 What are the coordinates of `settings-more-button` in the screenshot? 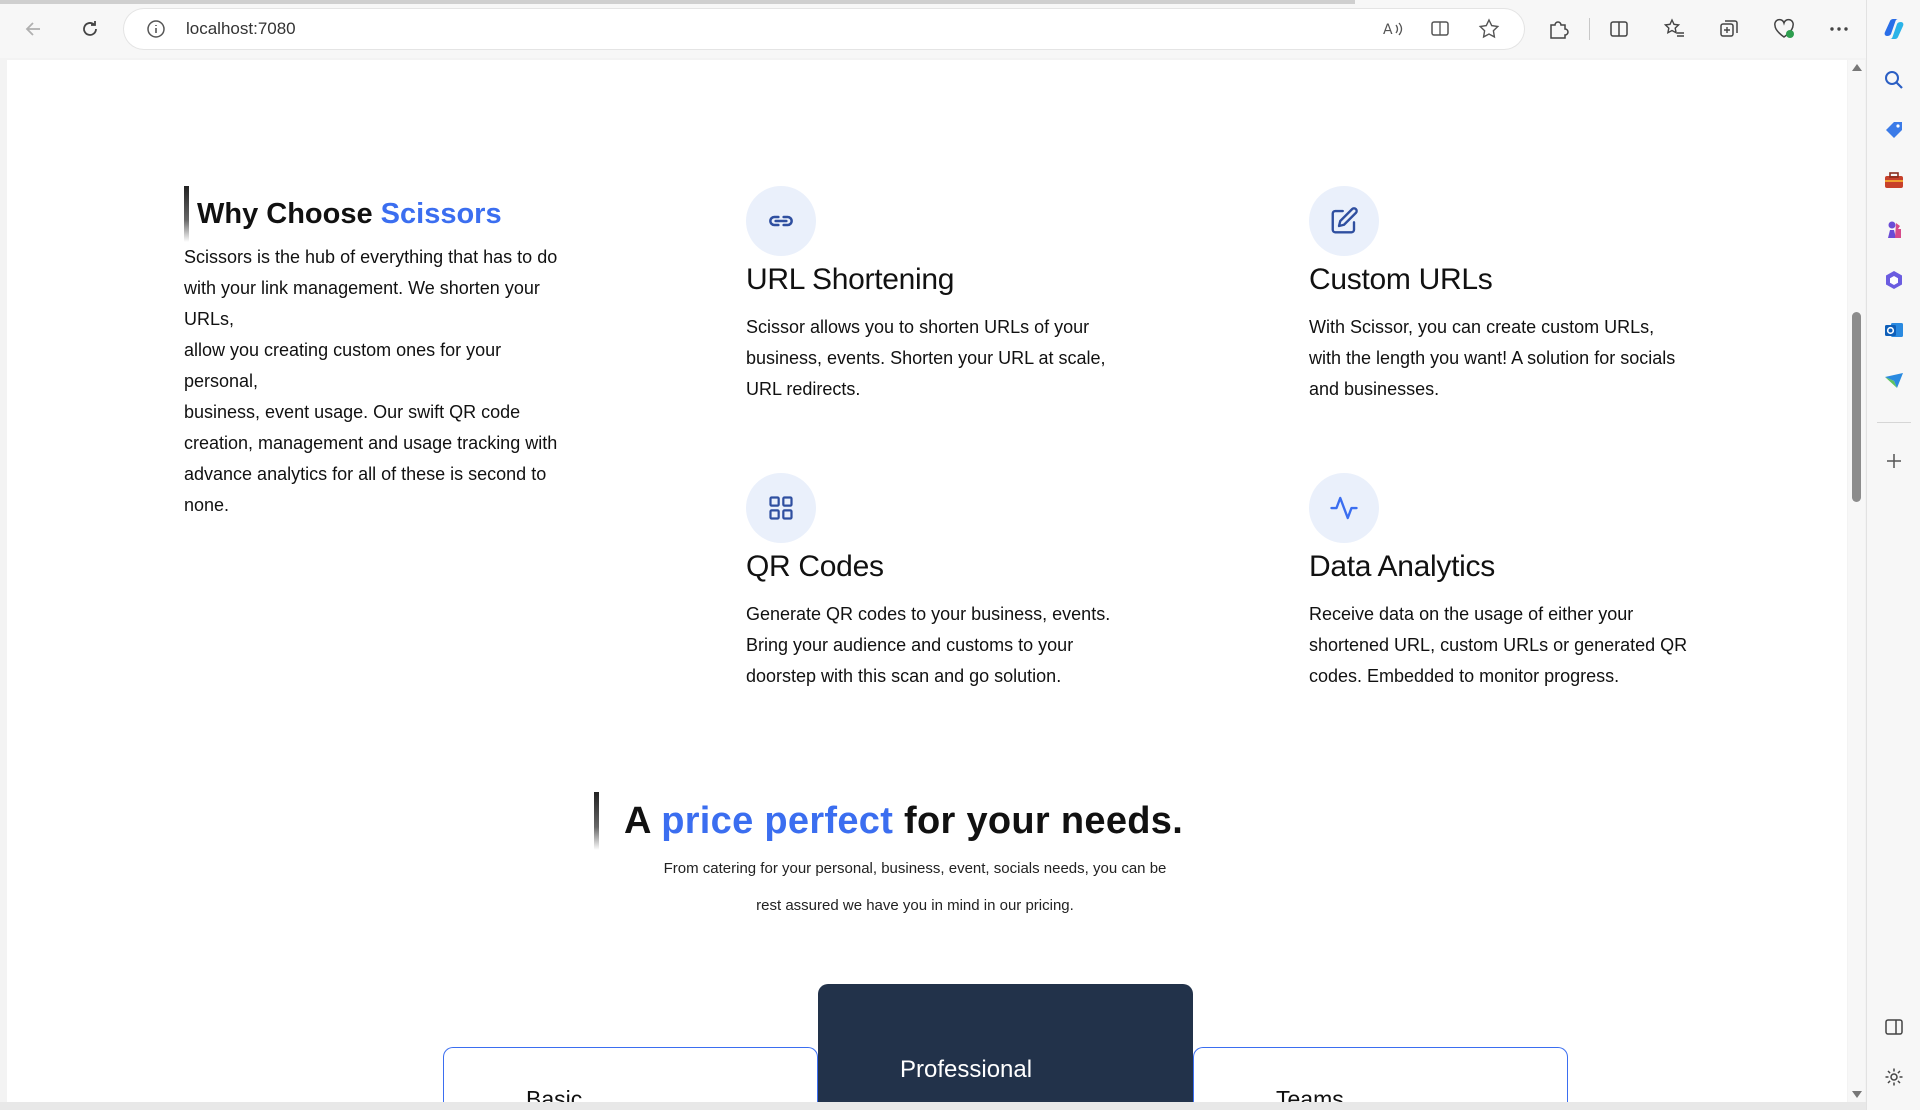 It's located at (1839, 29).